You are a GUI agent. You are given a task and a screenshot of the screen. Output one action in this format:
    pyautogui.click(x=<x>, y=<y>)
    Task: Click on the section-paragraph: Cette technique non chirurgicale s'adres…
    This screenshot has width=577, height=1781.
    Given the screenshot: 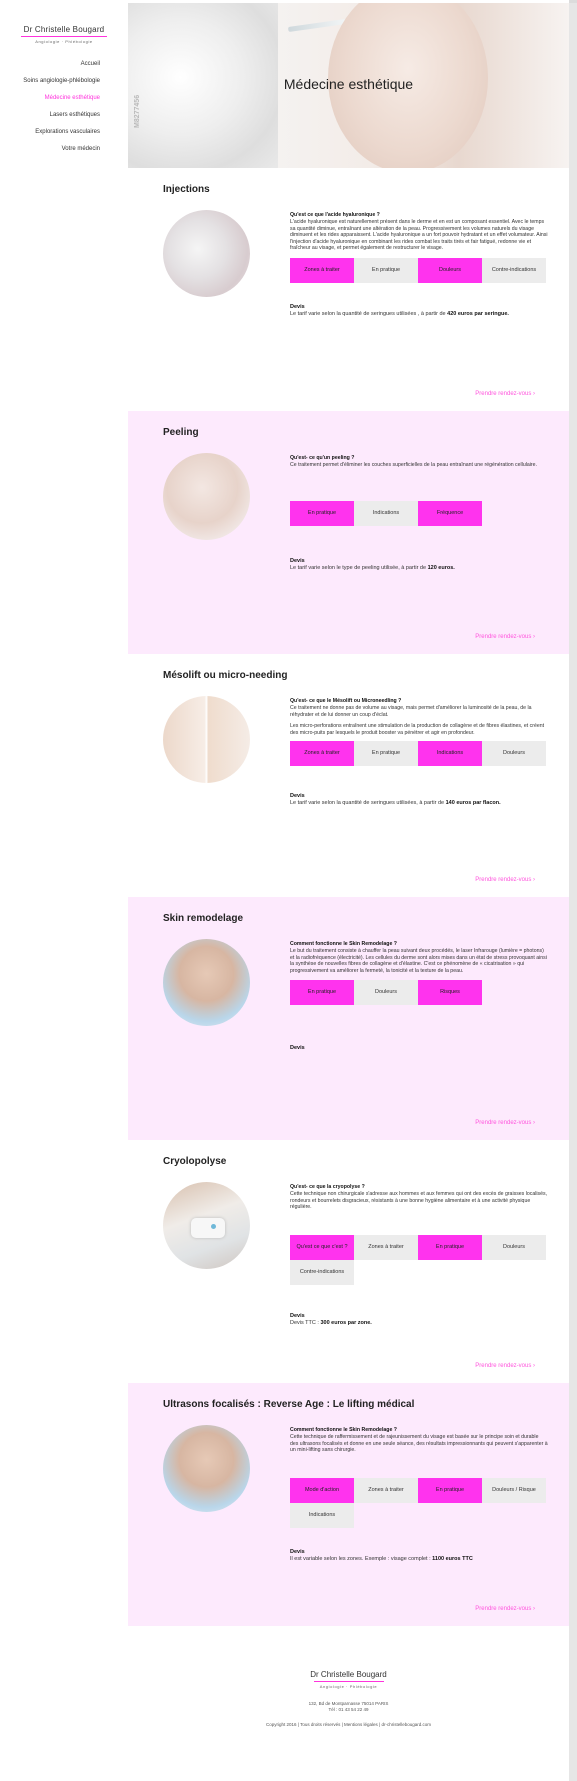 What is the action you would take?
    pyautogui.click(x=419, y=1201)
    